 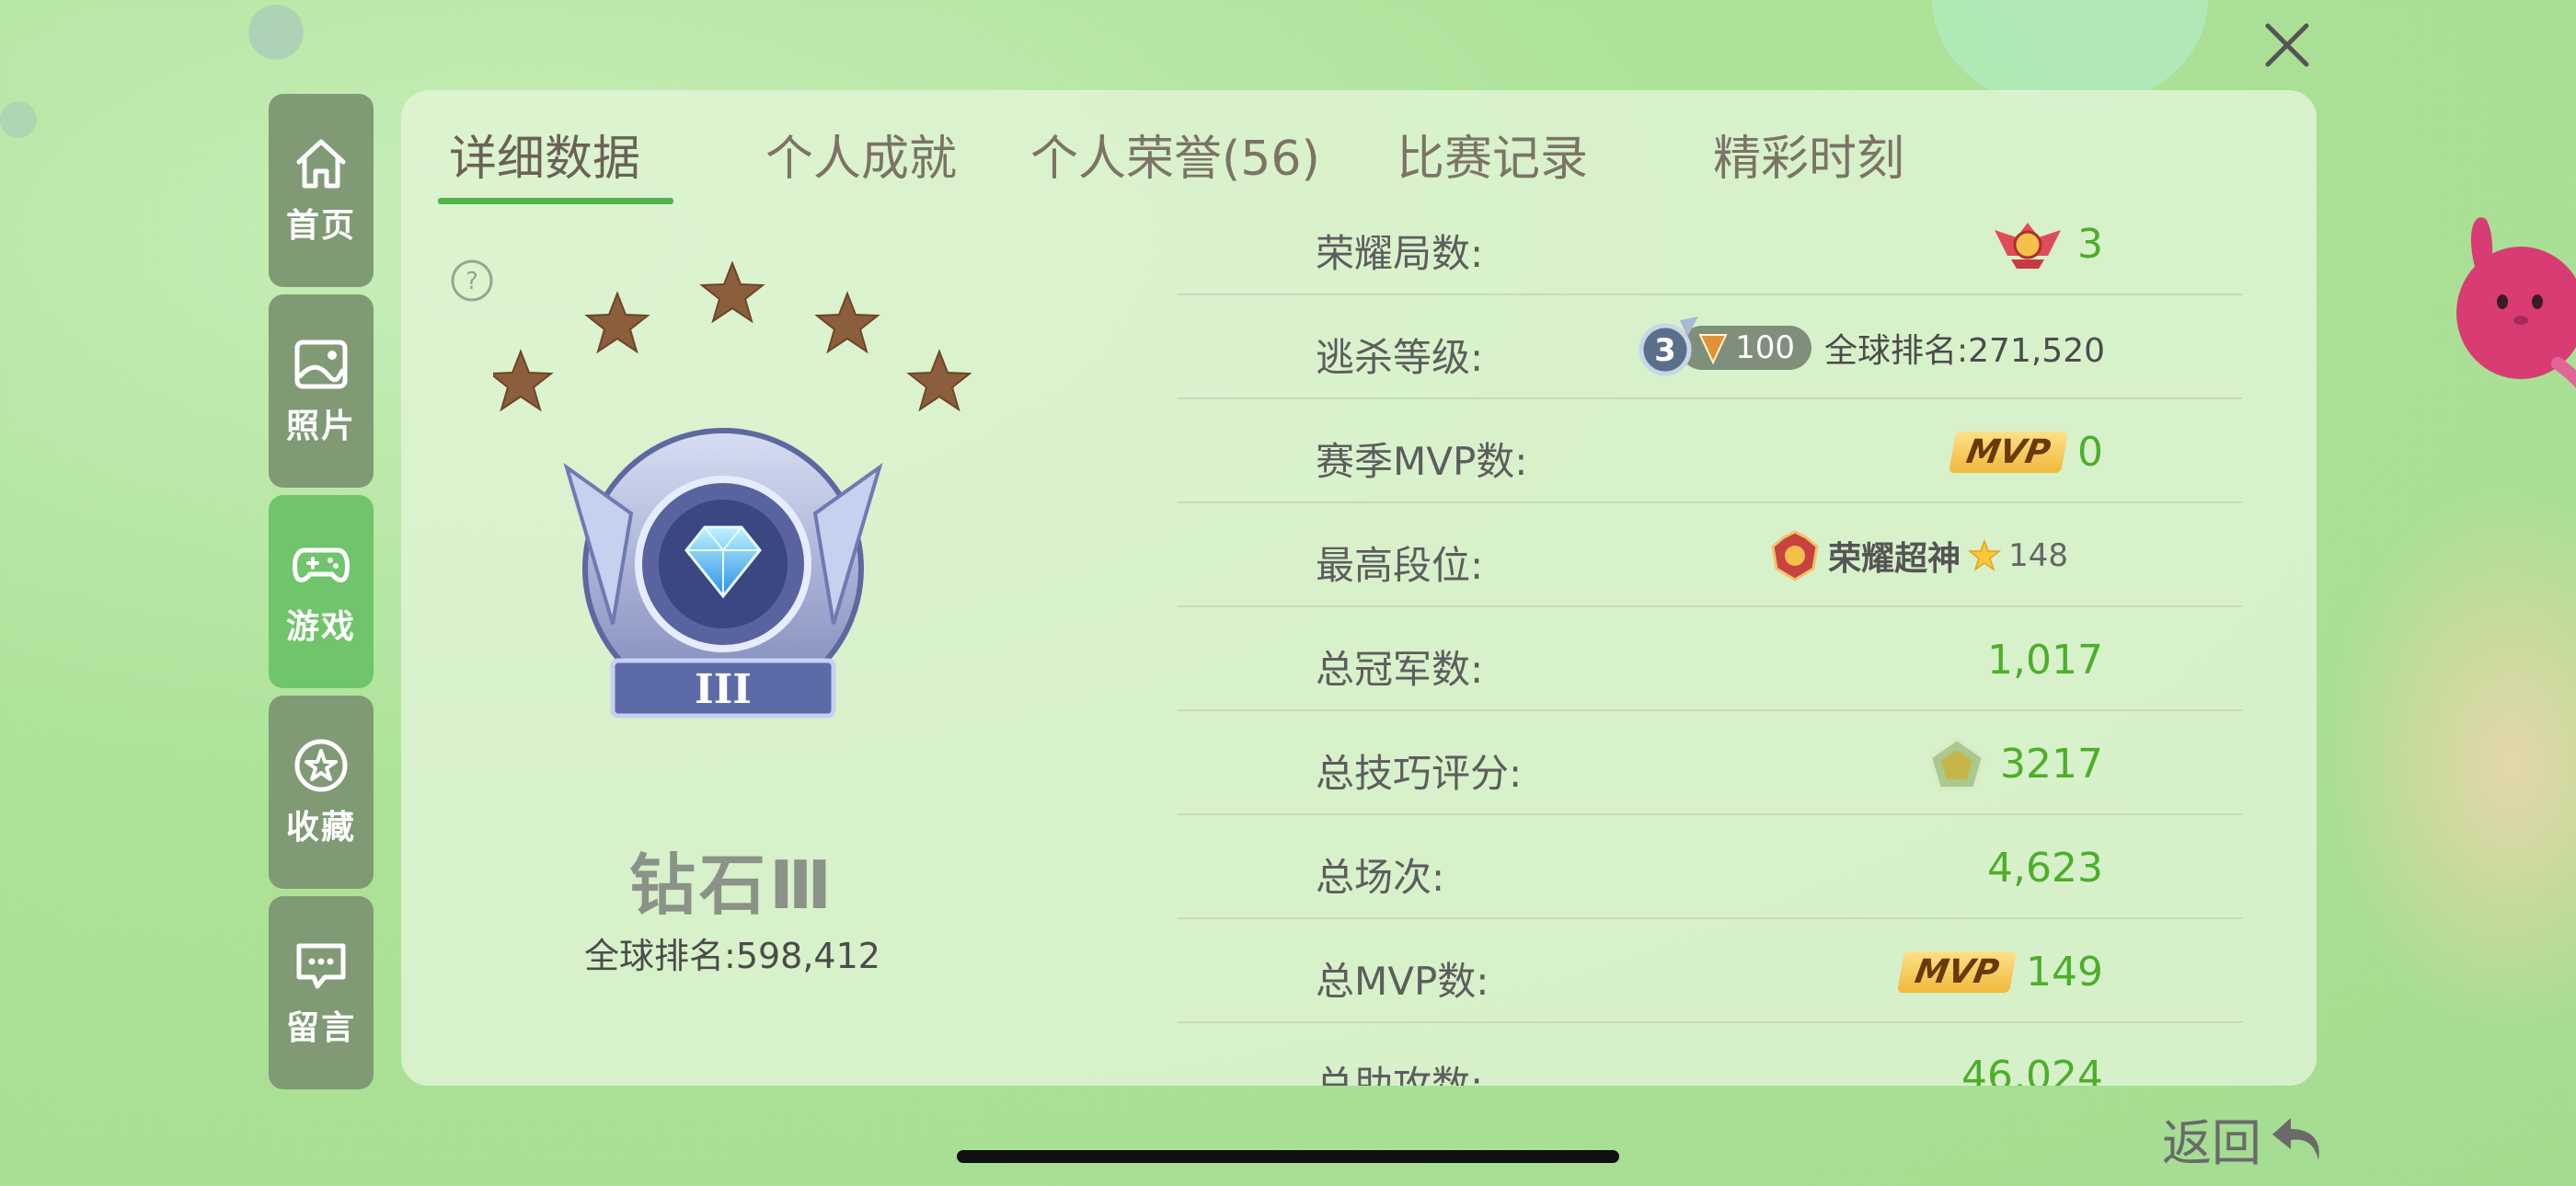 I want to click on sidebar-item-label: 留言, so click(x=320, y=1028).